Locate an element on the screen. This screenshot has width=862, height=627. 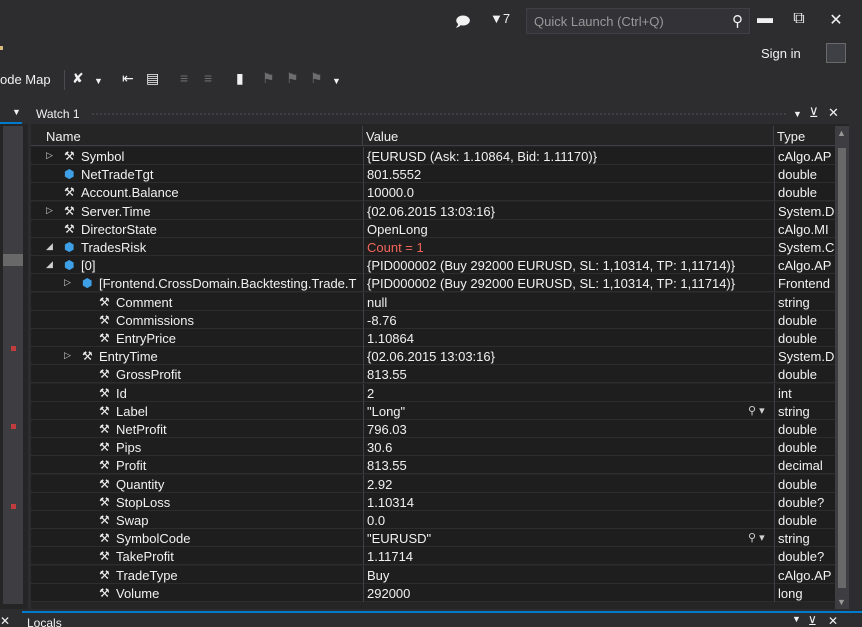
value-cell: 2.92 is located at coordinates (568, 483).